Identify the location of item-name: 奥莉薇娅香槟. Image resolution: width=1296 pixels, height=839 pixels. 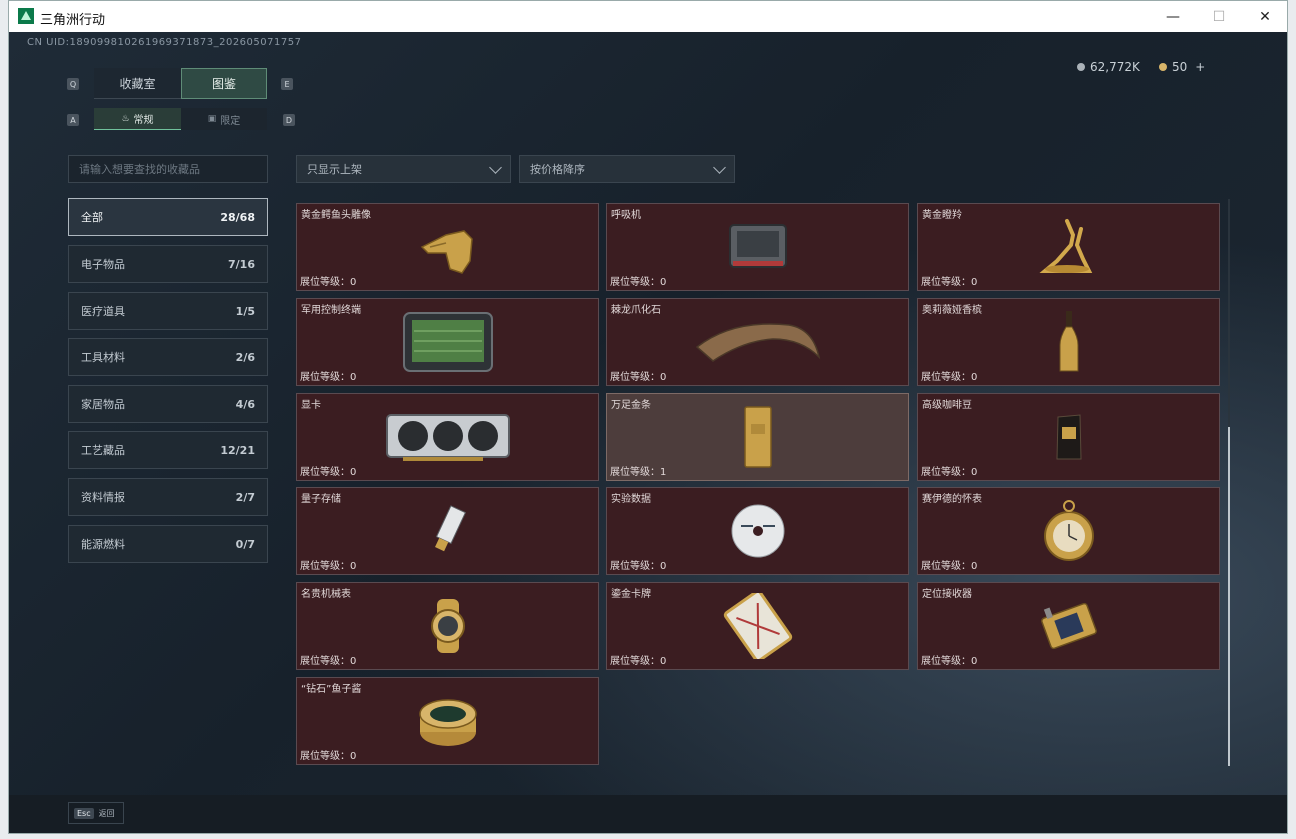
(952, 310).